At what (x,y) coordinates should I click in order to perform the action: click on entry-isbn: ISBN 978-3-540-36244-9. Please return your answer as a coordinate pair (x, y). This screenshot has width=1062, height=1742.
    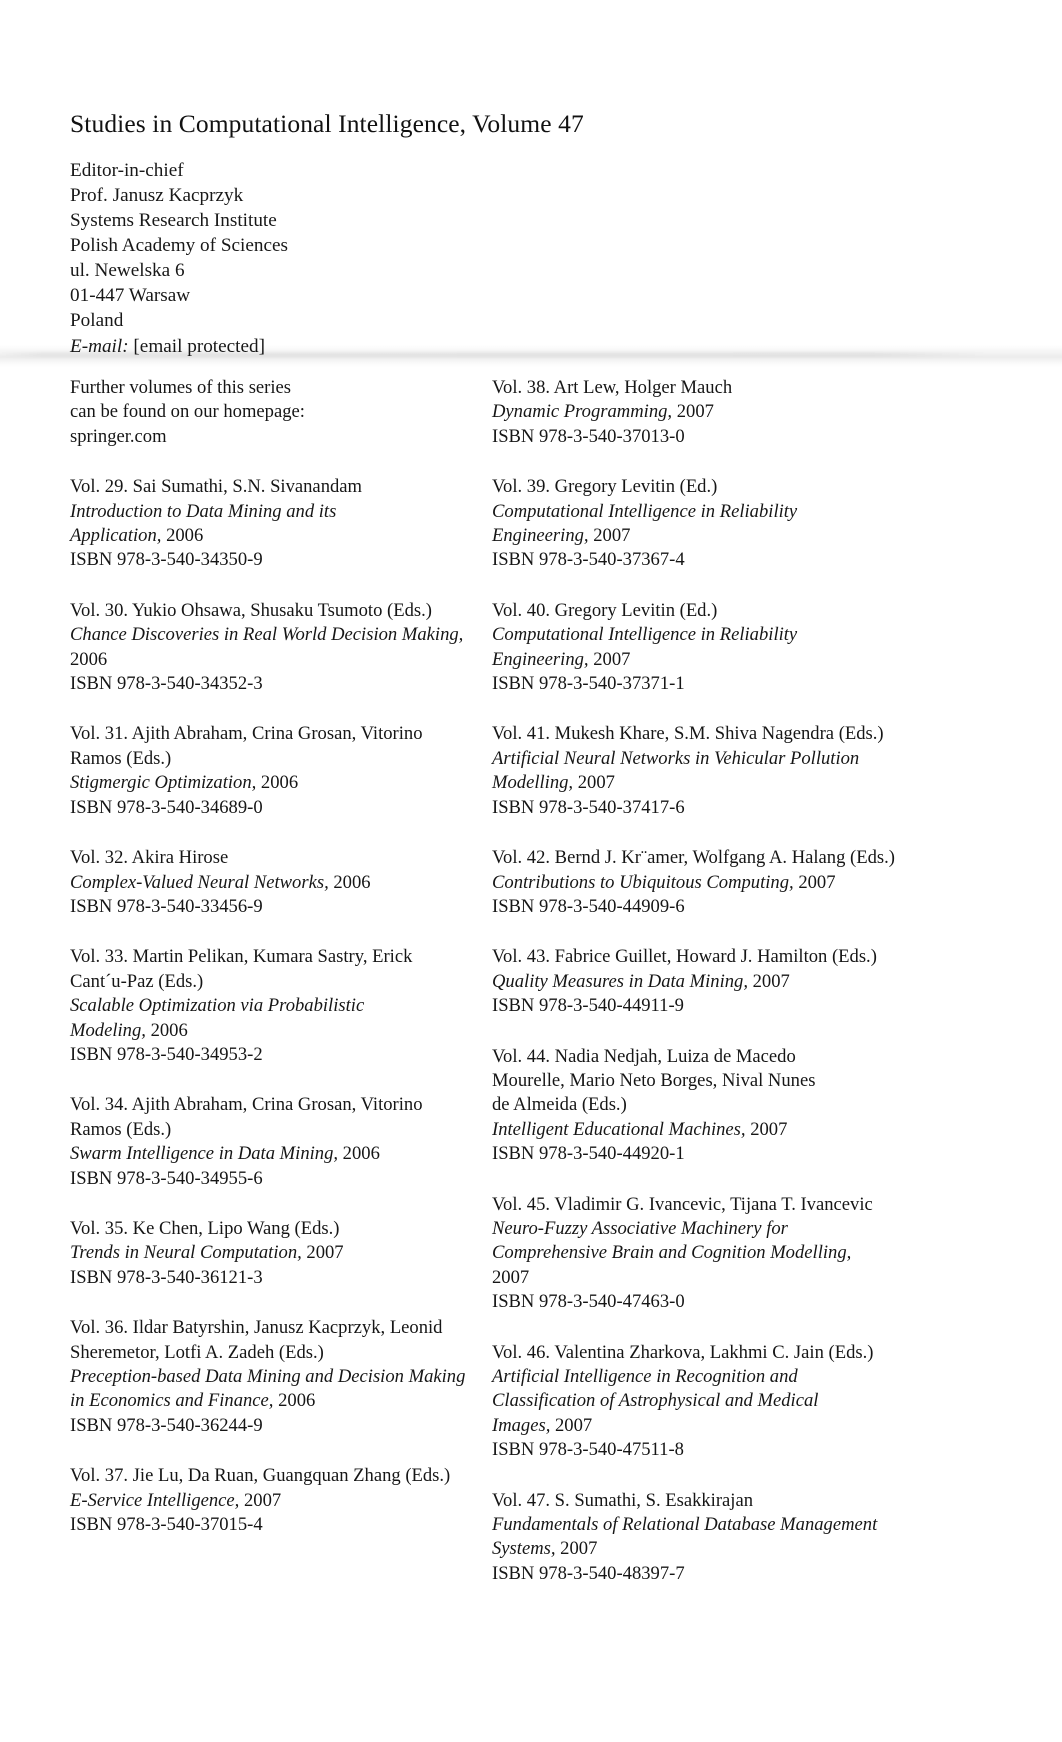
    Looking at the image, I should click on (166, 1425).